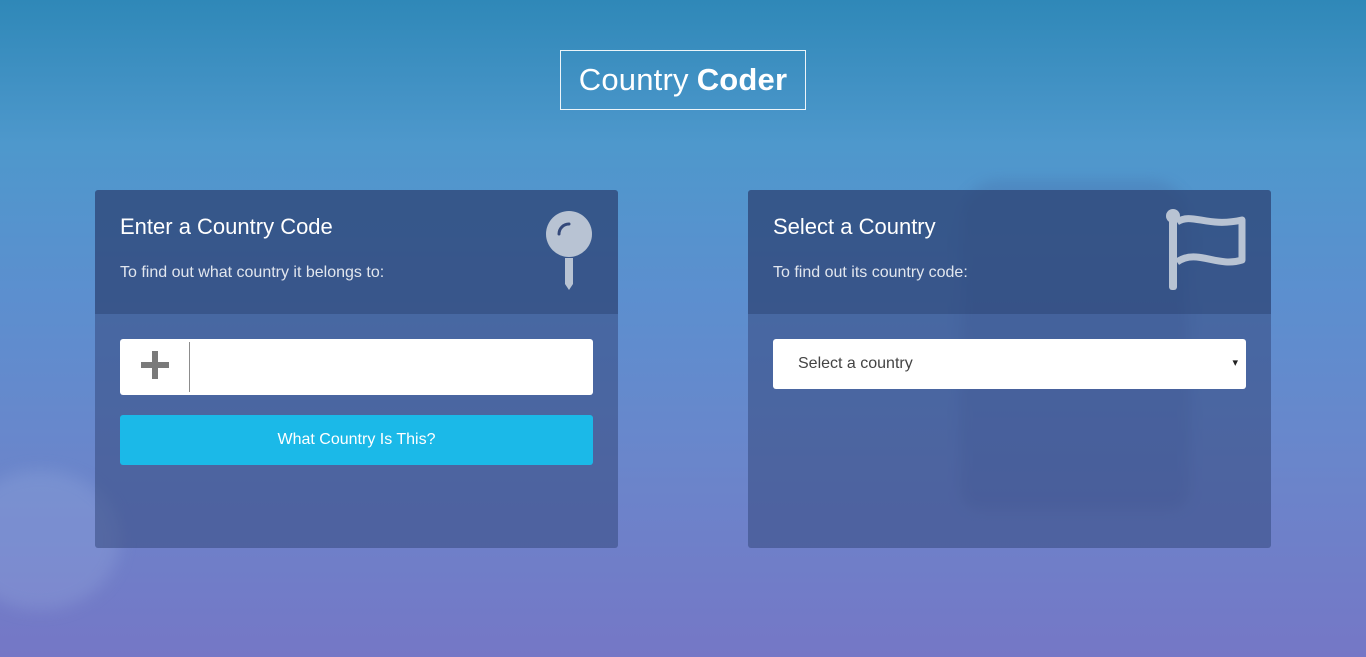 The image size is (1366, 657). I want to click on card-subtitle: To find out what country it belongs to:, so click(252, 272).